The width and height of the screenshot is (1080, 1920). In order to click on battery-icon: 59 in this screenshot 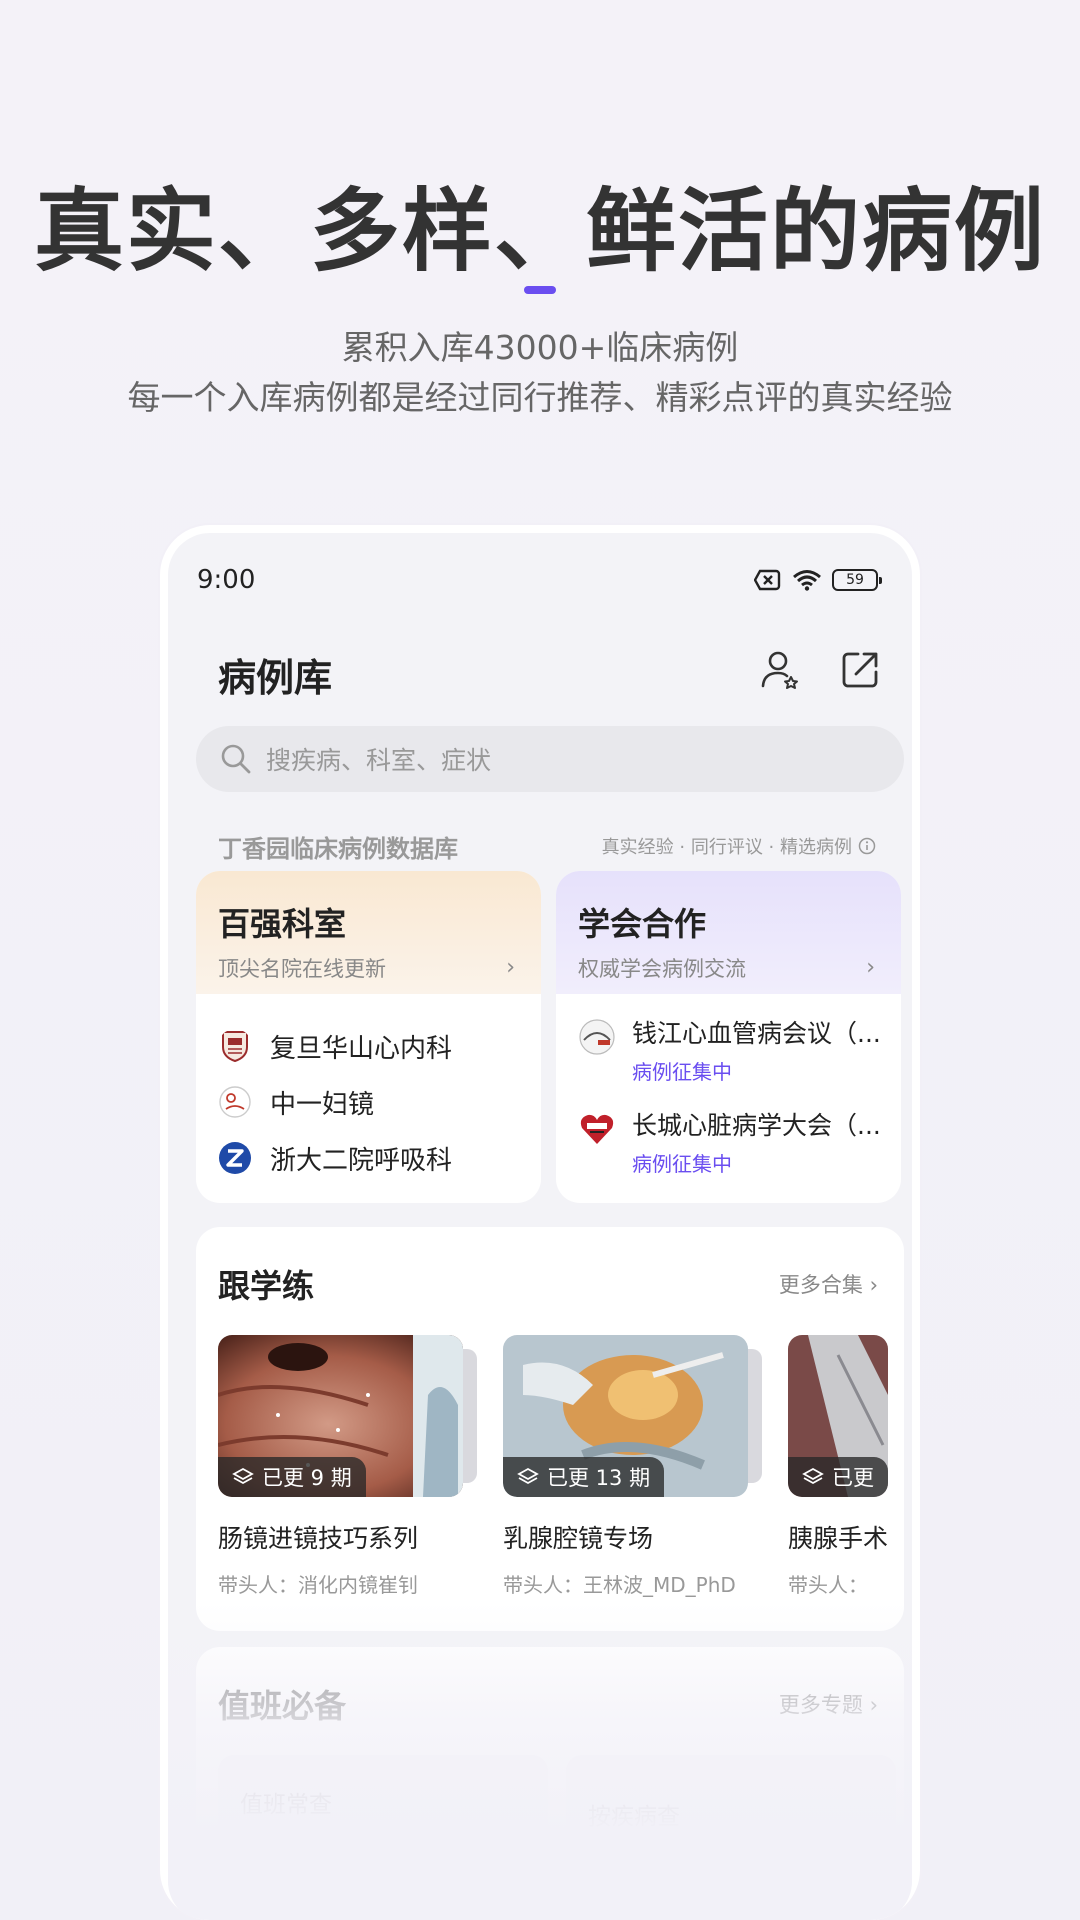, I will do `click(857, 580)`.